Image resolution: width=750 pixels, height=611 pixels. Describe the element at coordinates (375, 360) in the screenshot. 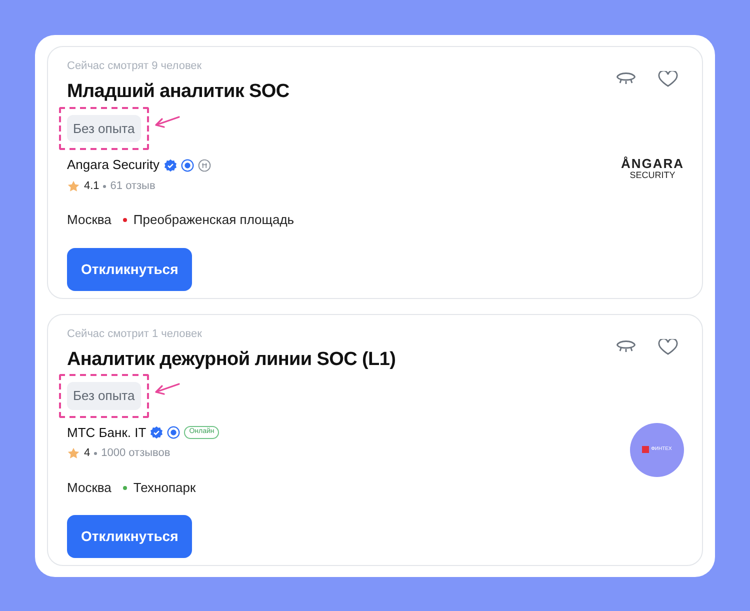

I see `vacancy-title: Аналитик дежурной линии SOC (L1)` at that location.